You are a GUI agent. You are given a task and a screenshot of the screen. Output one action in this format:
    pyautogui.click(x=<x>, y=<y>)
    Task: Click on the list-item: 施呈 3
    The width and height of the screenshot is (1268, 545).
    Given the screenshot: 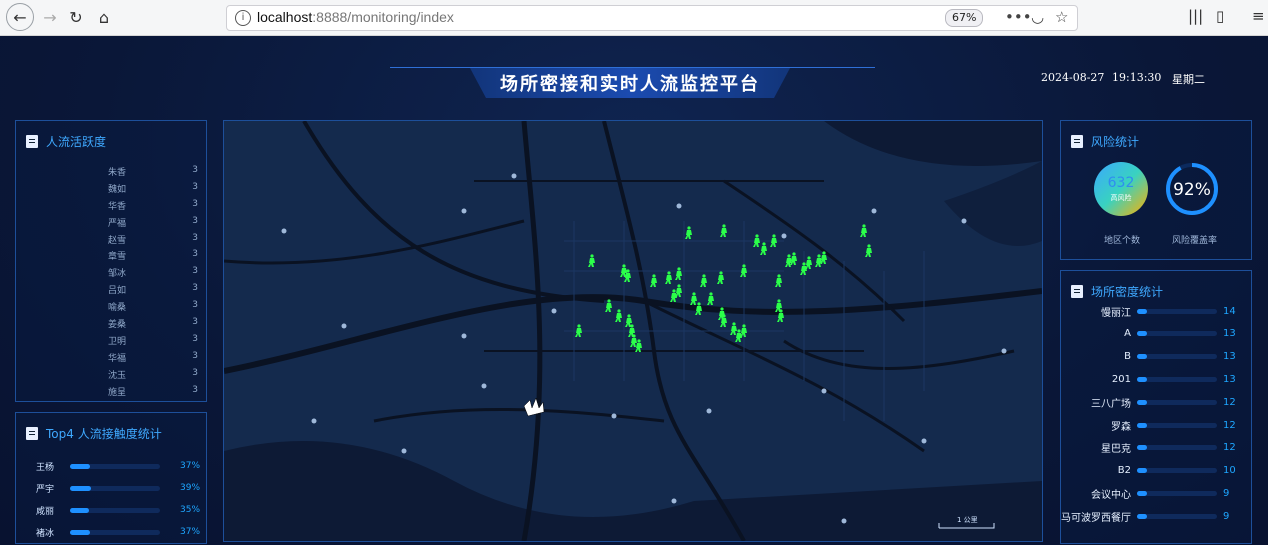 What is the action you would take?
    pyautogui.click(x=111, y=393)
    